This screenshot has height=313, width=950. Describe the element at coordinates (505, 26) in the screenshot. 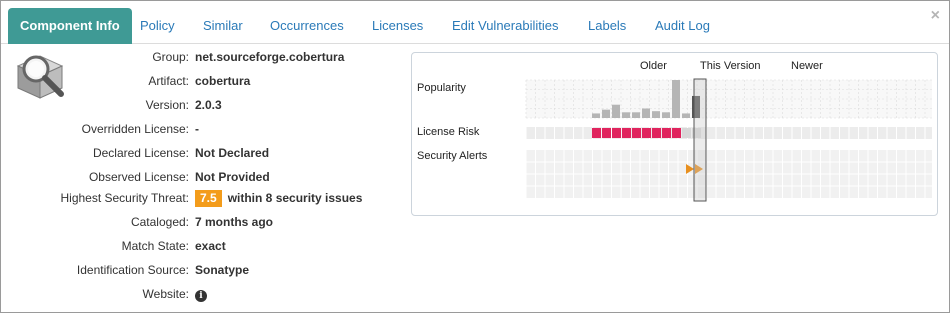

I see `tab-edit-vulnerabilities: Edit Vulnerabilities` at that location.